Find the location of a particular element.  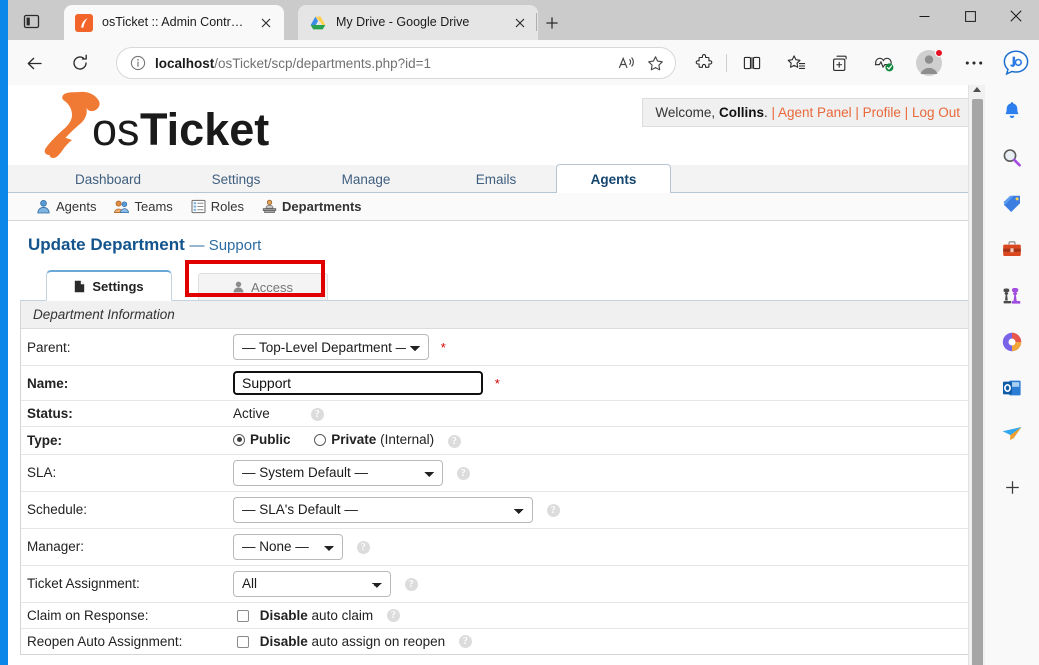

form-label-reopen-auto-assignment: Reopen Auto Assignment: is located at coordinates (105, 641).